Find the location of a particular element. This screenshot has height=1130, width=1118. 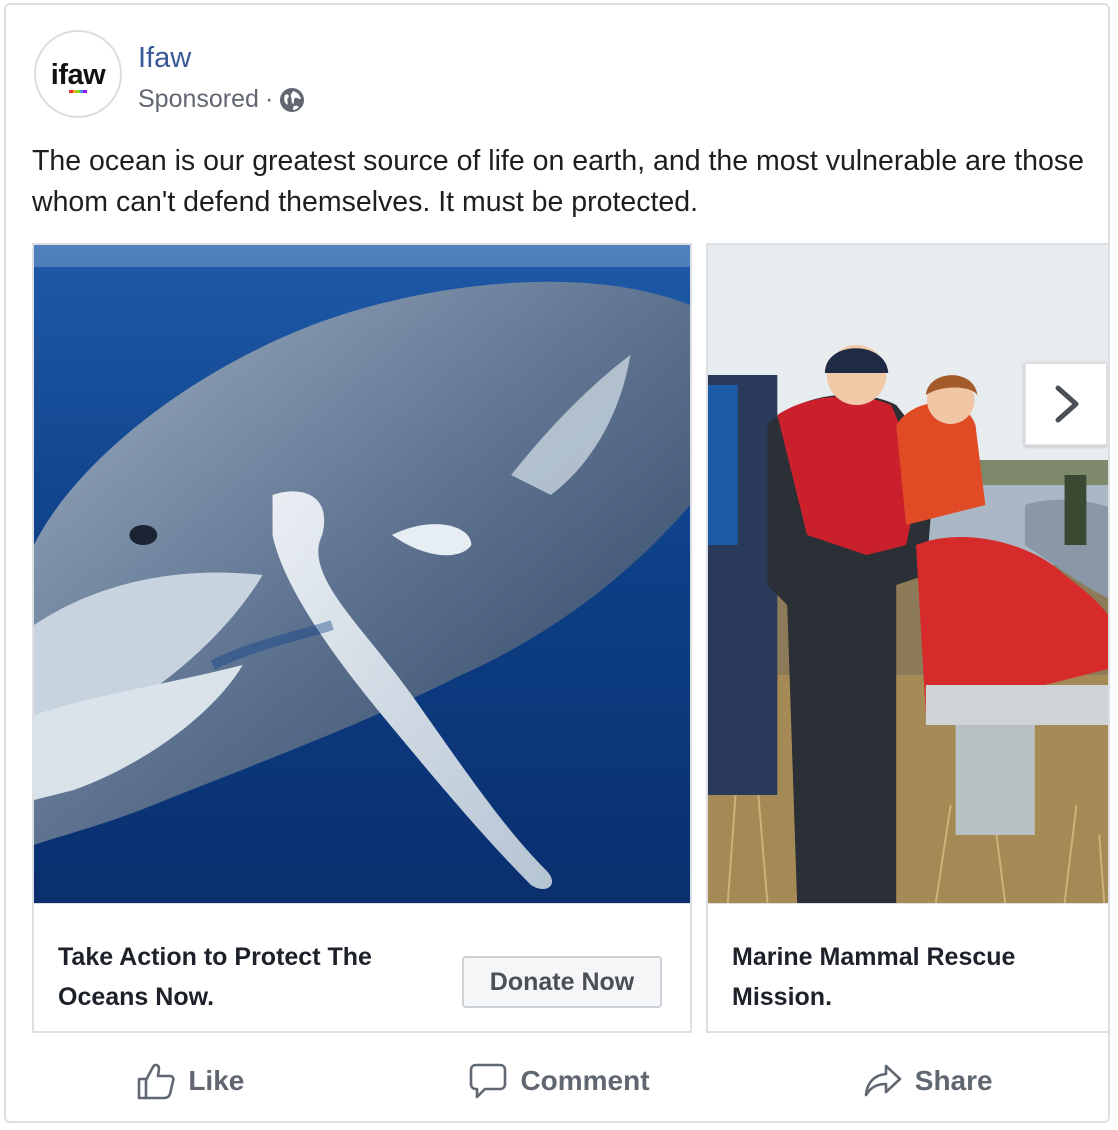

sponsored-label: Sponsored is located at coordinates (198, 99).